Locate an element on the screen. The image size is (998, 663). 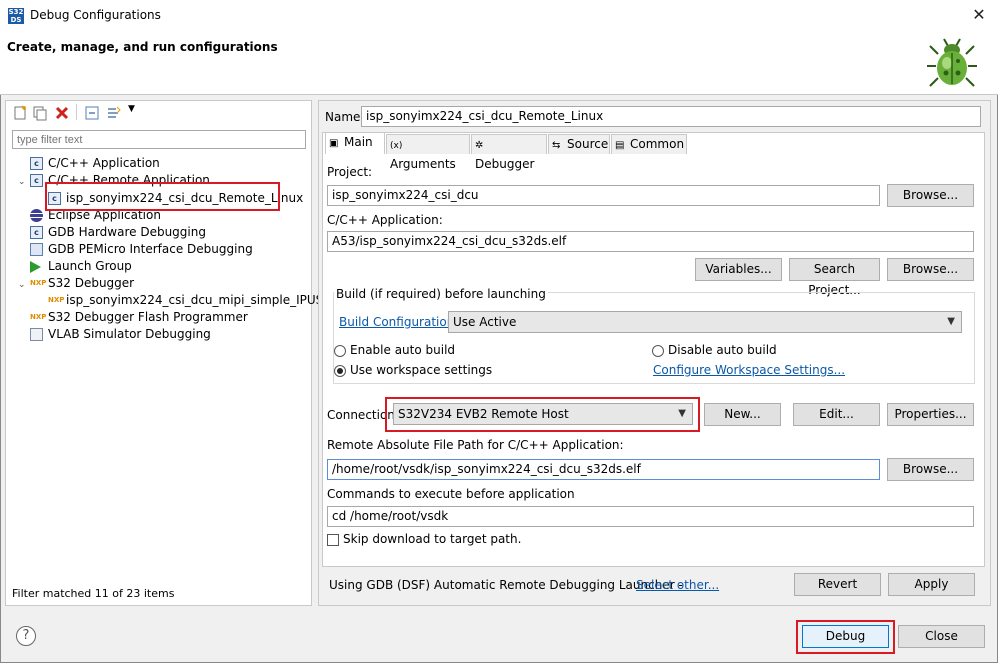
eclipse-icon is located at coordinates (36, 215).